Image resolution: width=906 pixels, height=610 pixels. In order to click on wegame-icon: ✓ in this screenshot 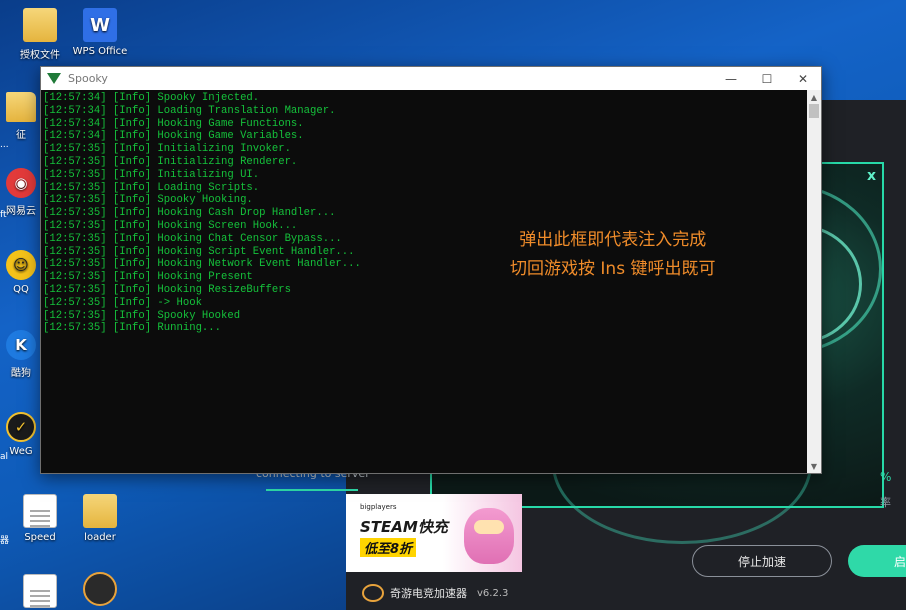, I will do `click(21, 427)`.